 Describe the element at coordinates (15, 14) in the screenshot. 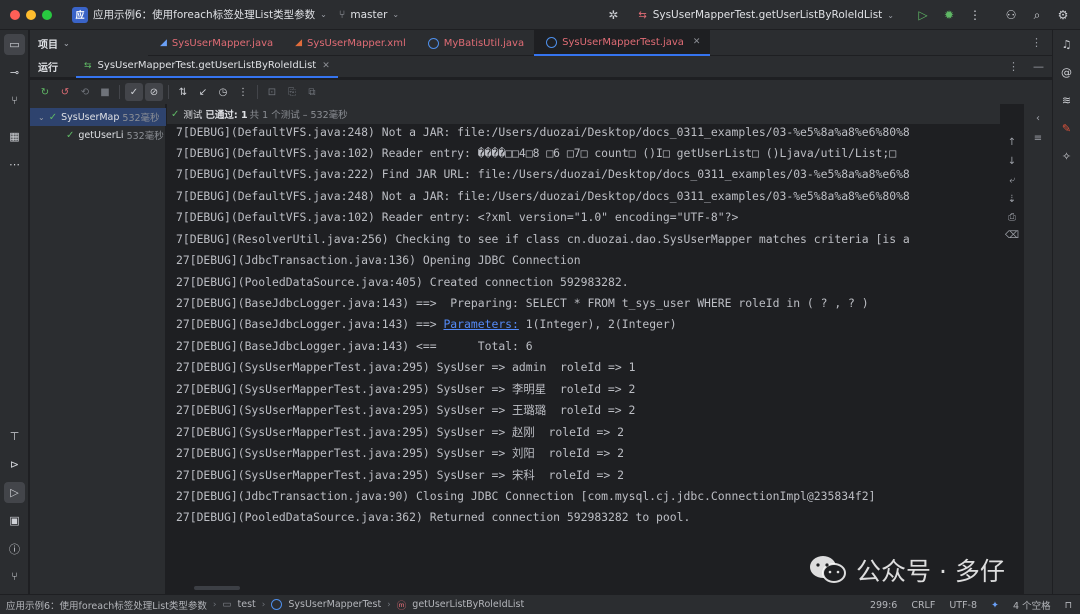

I see `close-window-button` at that location.